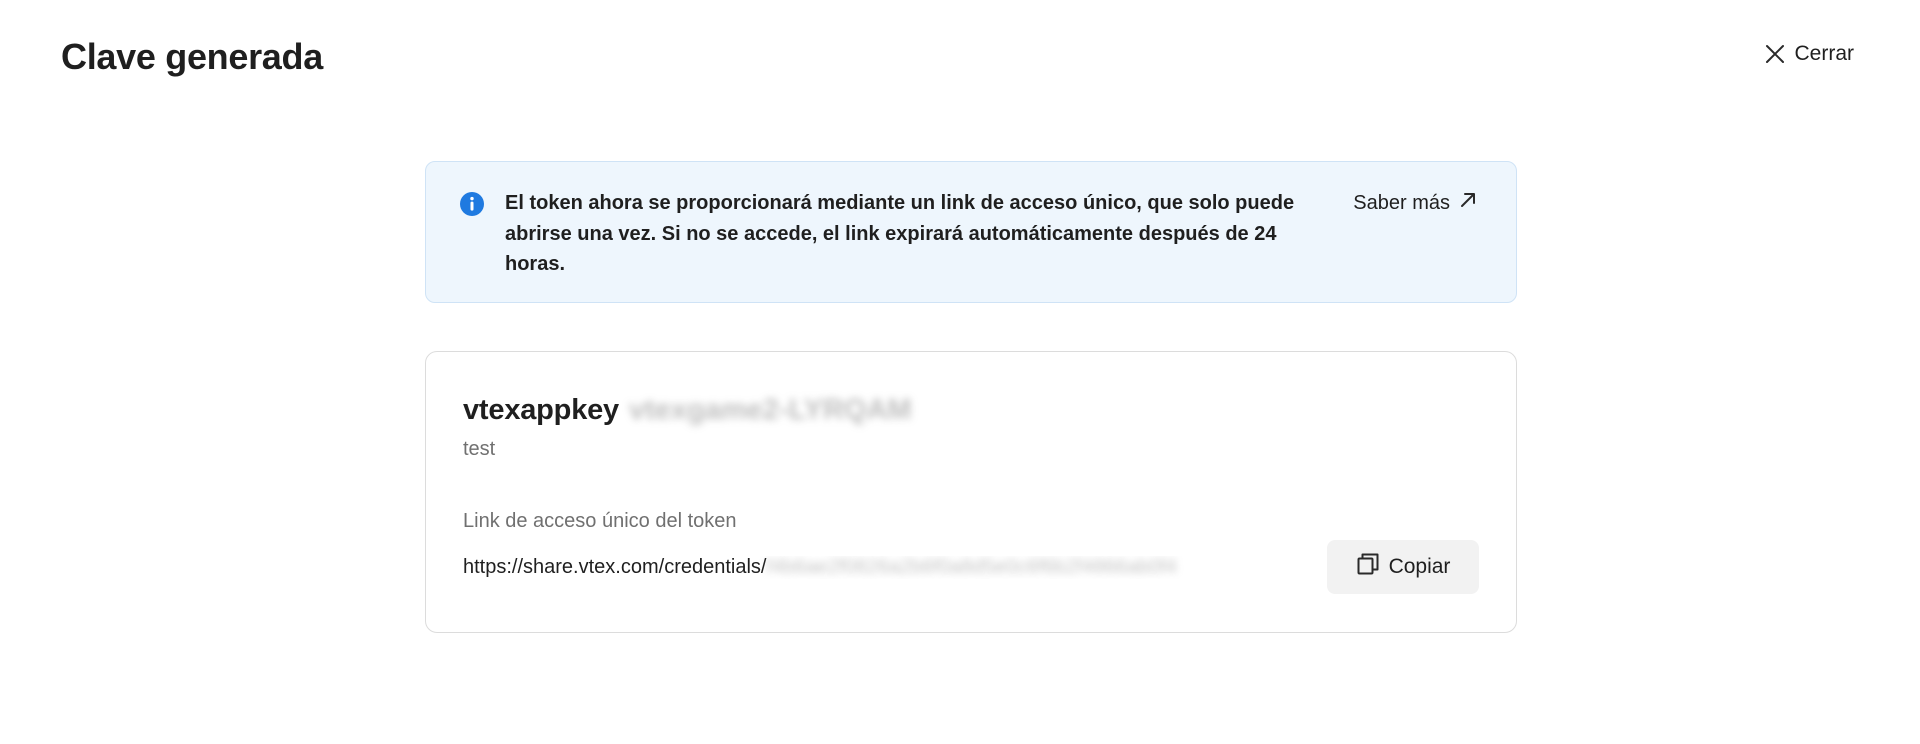 The width and height of the screenshot is (1920, 744). Describe the element at coordinates (479, 449) in the screenshot. I see `key-label: test` at that location.